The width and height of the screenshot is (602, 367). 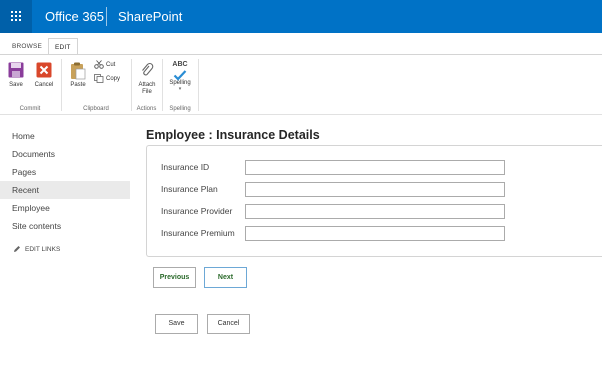 What do you see at coordinates (16, 70) in the screenshot?
I see `save-icon` at bounding box center [16, 70].